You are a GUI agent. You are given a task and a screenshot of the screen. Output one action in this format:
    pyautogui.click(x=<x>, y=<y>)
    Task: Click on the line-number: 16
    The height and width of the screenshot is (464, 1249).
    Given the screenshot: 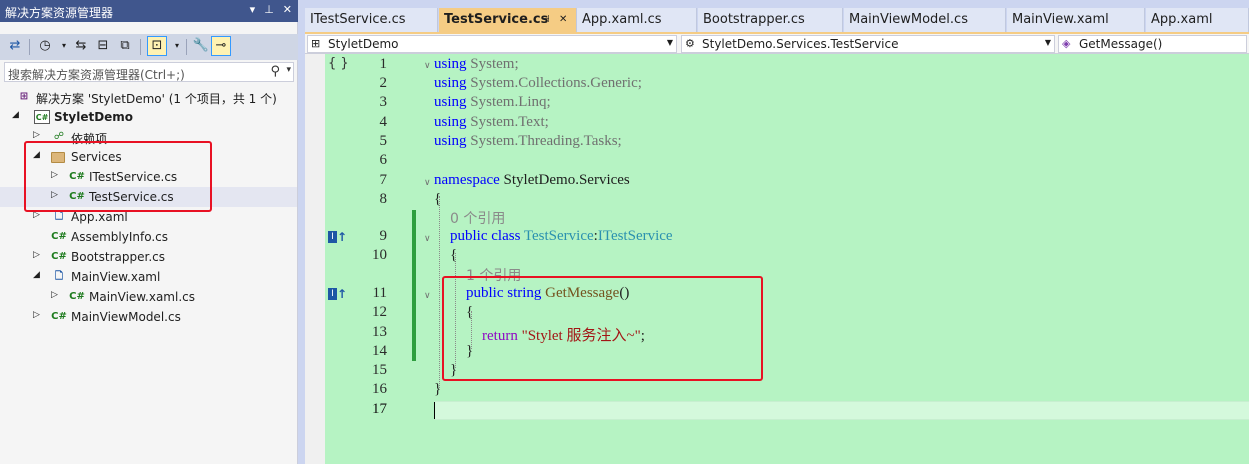 What is the action you would take?
    pyautogui.click(x=379, y=389)
    